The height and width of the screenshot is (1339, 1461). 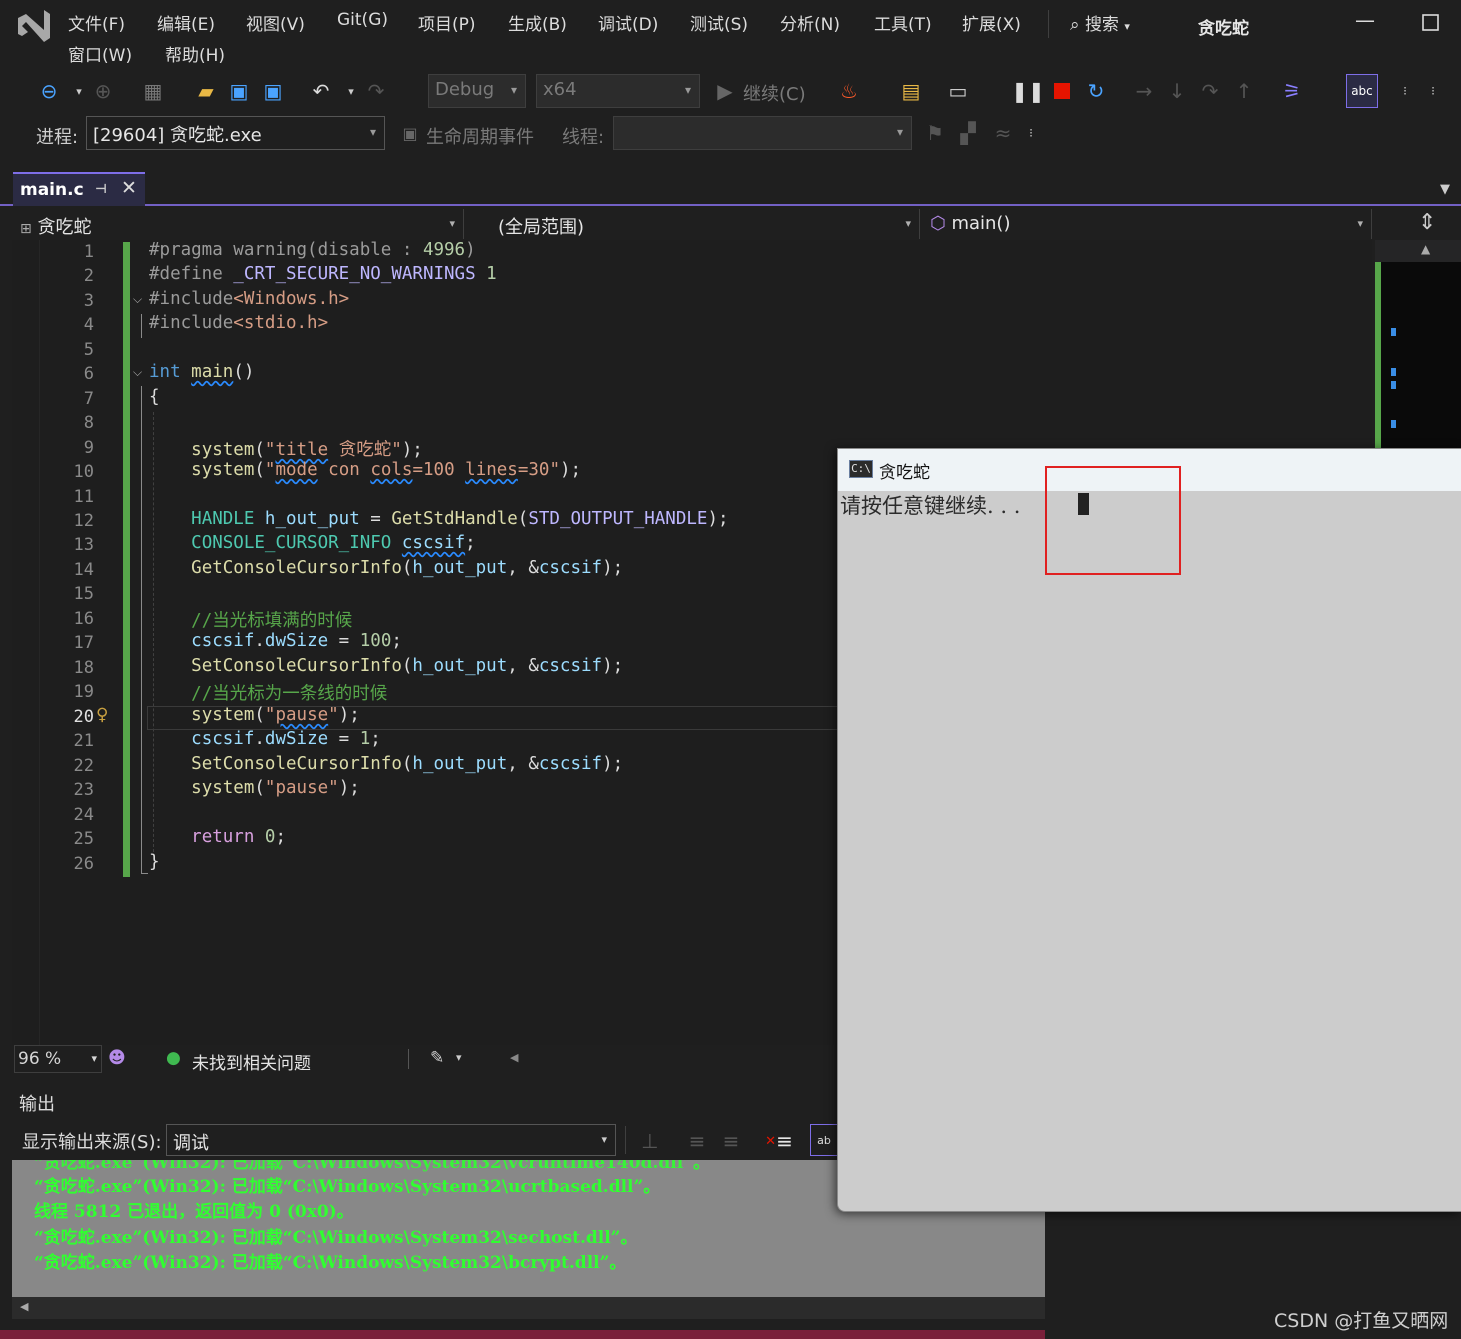 I want to click on folder-view-icon: ▤, so click(x=911, y=91).